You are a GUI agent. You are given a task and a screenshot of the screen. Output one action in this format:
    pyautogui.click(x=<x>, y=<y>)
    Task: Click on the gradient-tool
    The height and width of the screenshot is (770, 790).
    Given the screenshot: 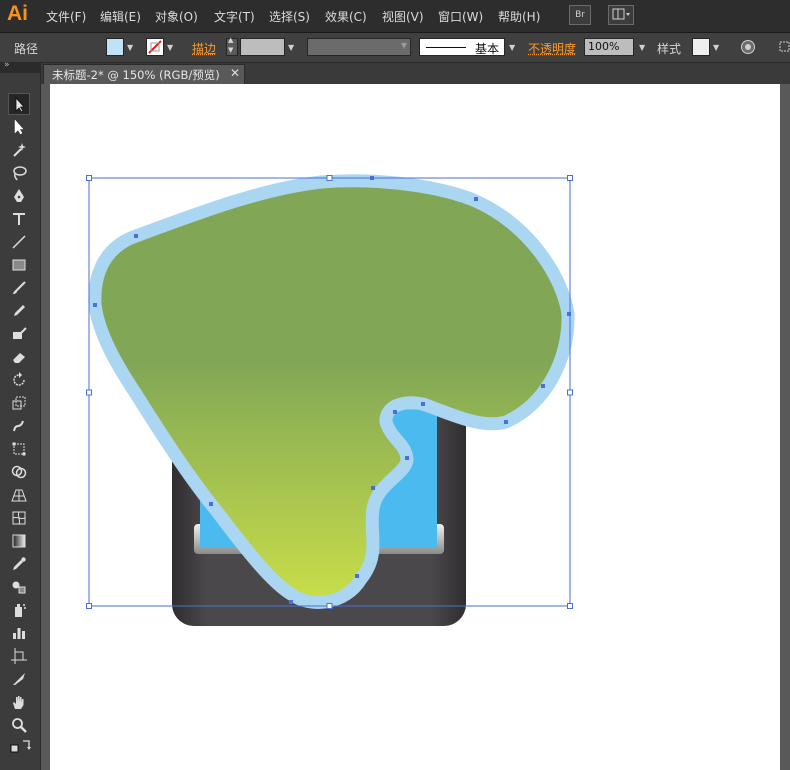 What is the action you would take?
    pyautogui.click(x=19, y=541)
    